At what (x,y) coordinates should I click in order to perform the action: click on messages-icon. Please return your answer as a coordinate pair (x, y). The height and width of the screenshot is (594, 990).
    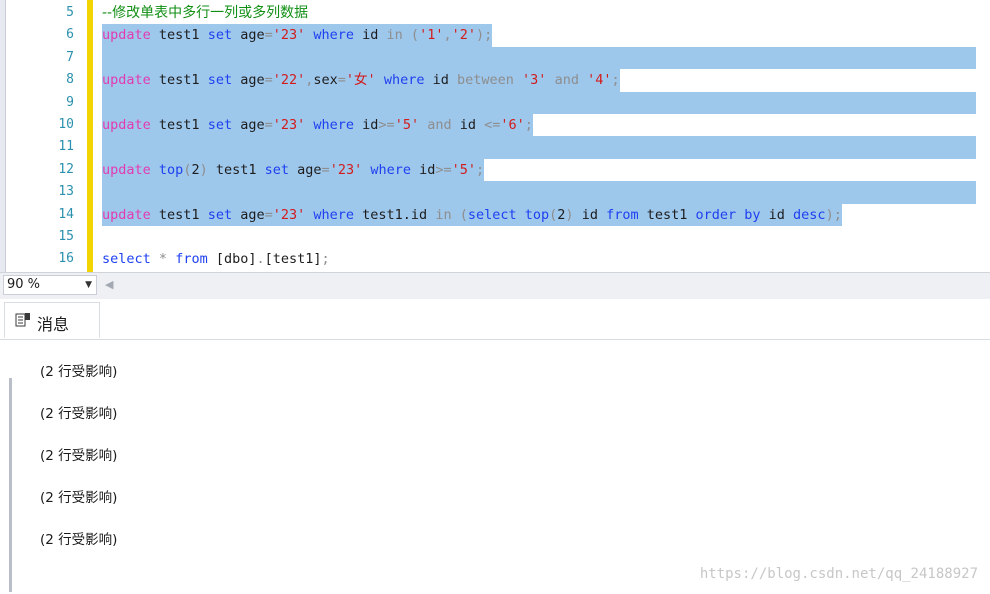
    Looking at the image, I should click on (22, 320).